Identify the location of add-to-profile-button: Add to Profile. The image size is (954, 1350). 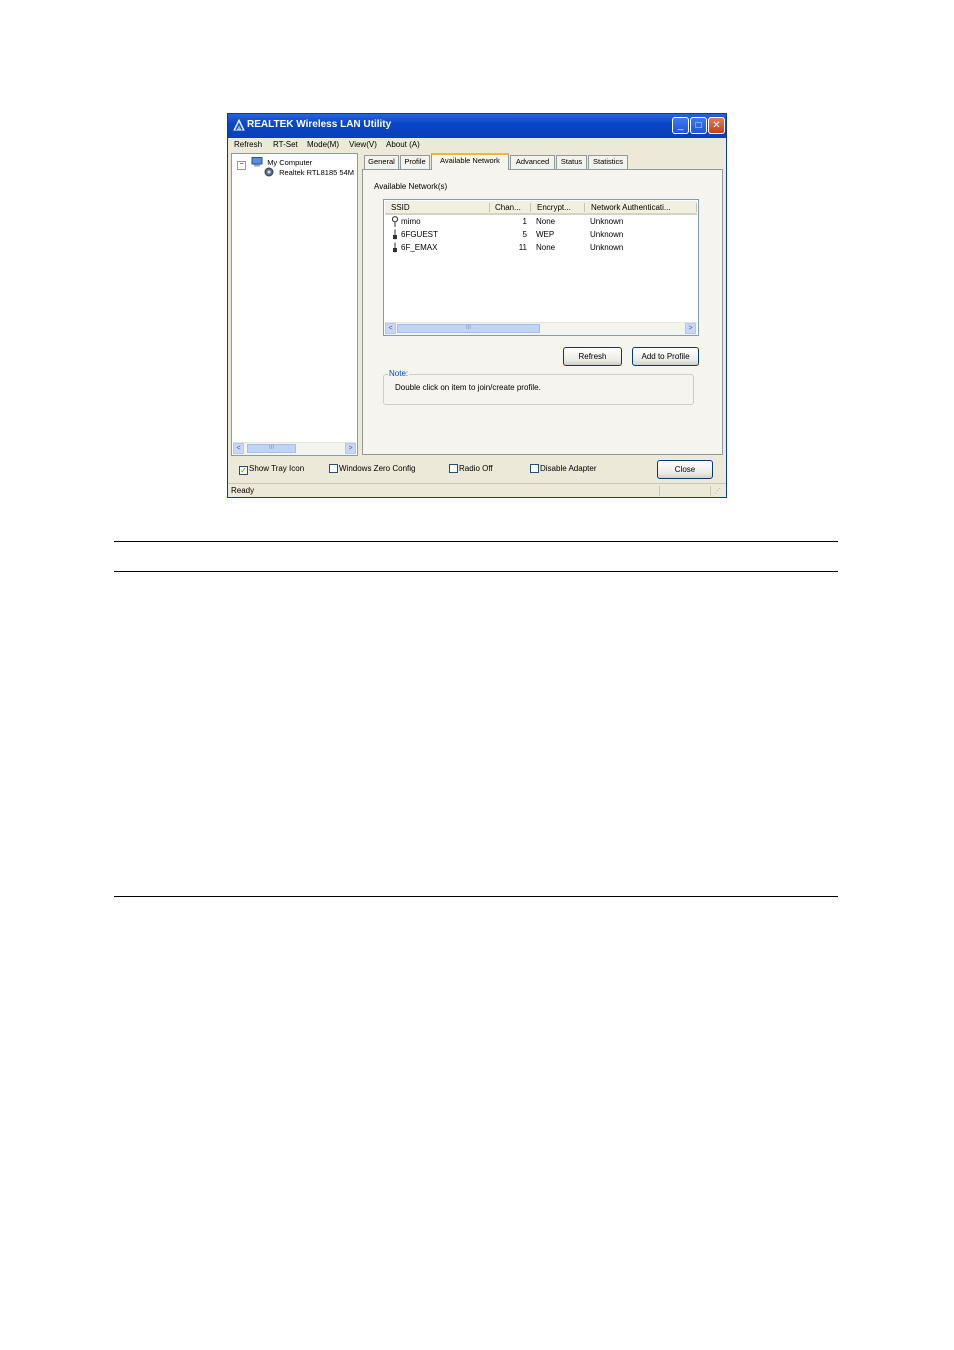
(665, 356).